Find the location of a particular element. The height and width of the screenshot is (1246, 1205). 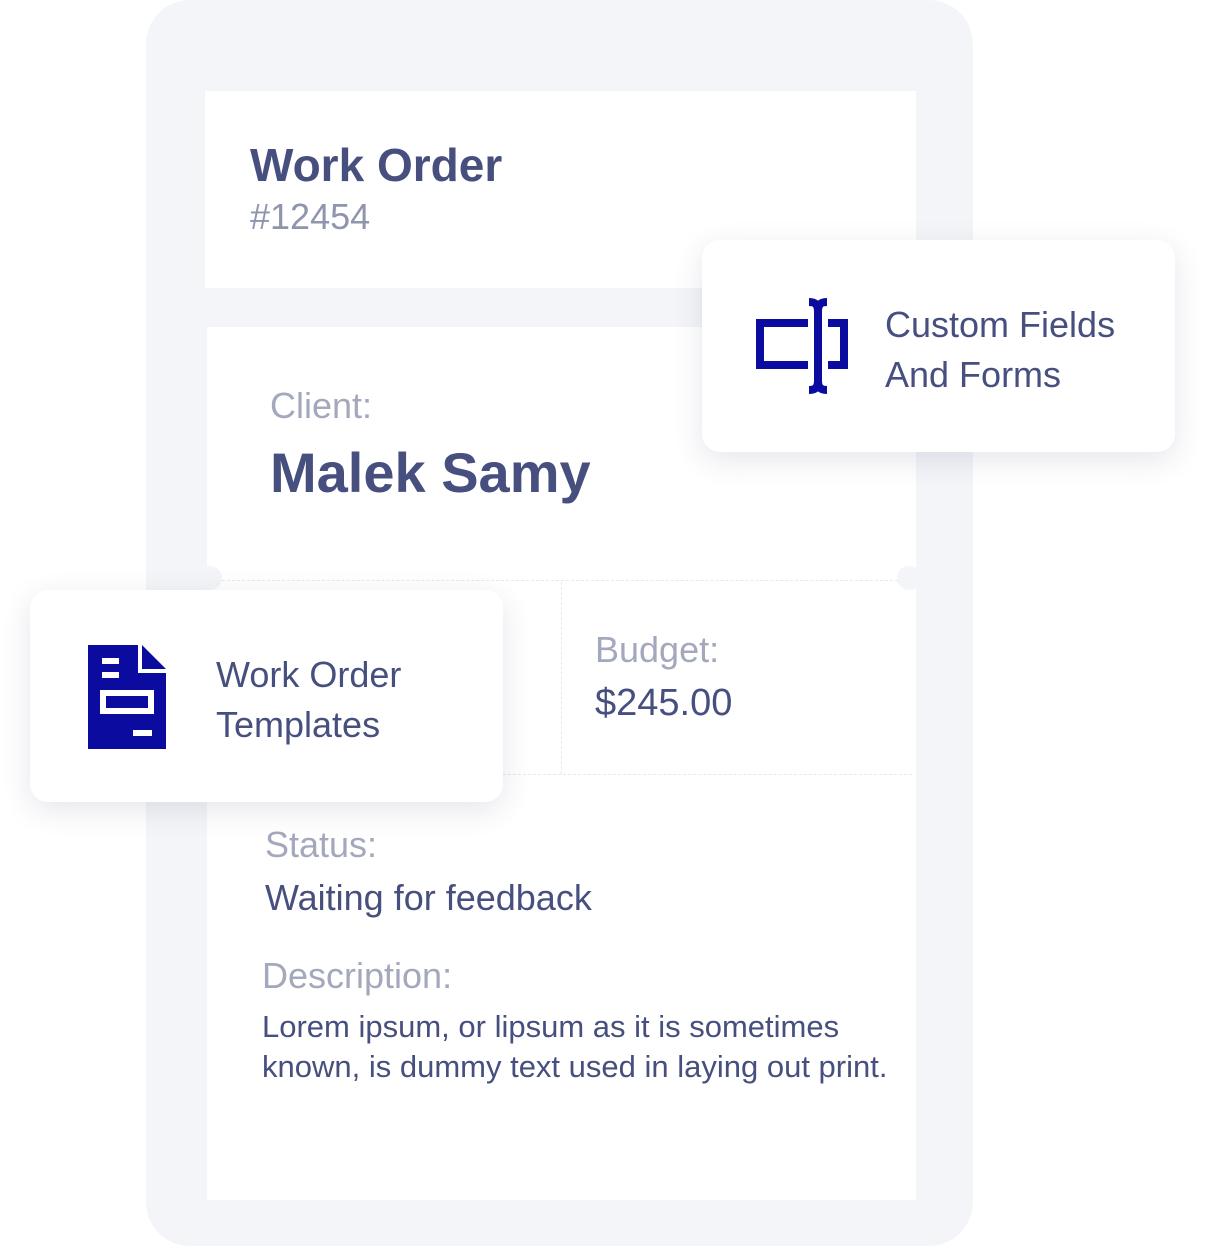

description-label: Description: is located at coordinates (357, 975).